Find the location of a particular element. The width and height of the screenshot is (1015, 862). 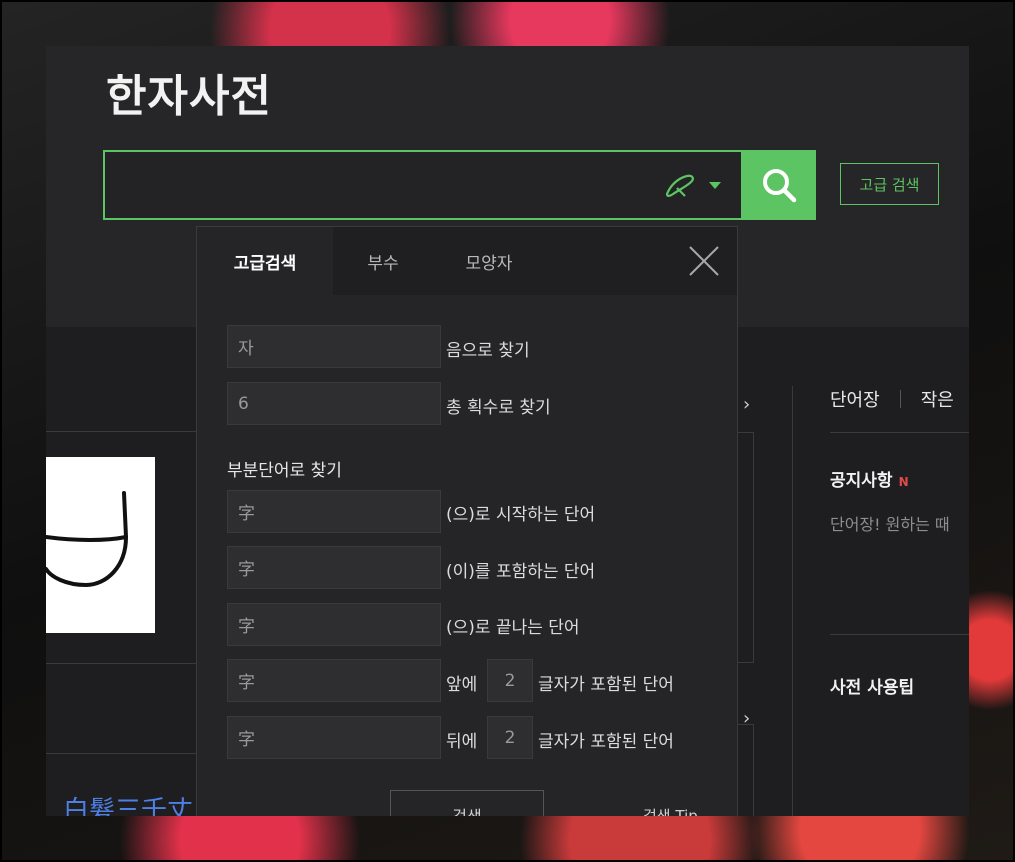

notice-title: 공지사항 is located at coordinates (861, 481).